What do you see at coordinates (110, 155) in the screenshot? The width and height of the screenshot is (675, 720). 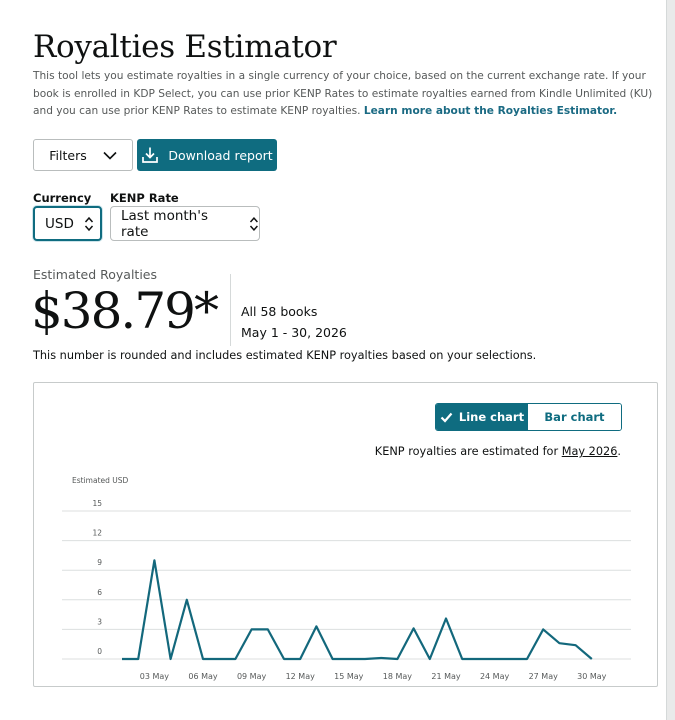 I see `chevron-down-icon` at bounding box center [110, 155].